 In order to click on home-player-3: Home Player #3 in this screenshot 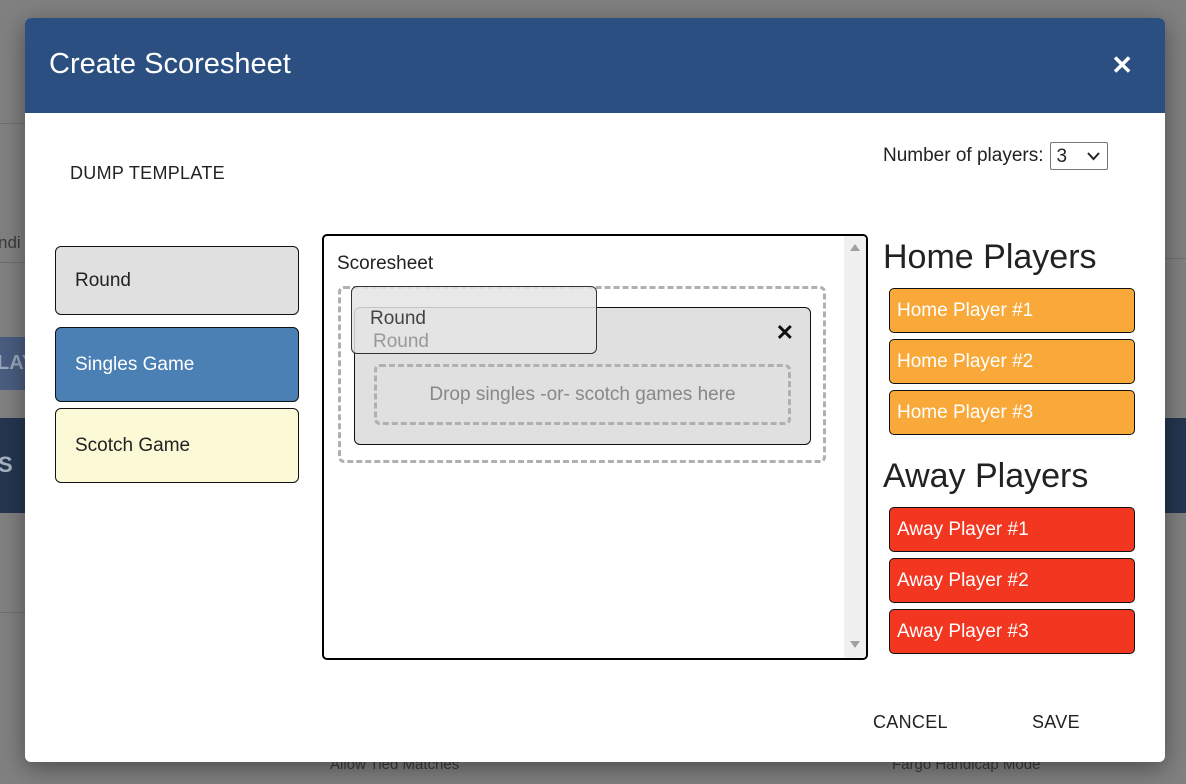, I will do `click(1012, 412)`.